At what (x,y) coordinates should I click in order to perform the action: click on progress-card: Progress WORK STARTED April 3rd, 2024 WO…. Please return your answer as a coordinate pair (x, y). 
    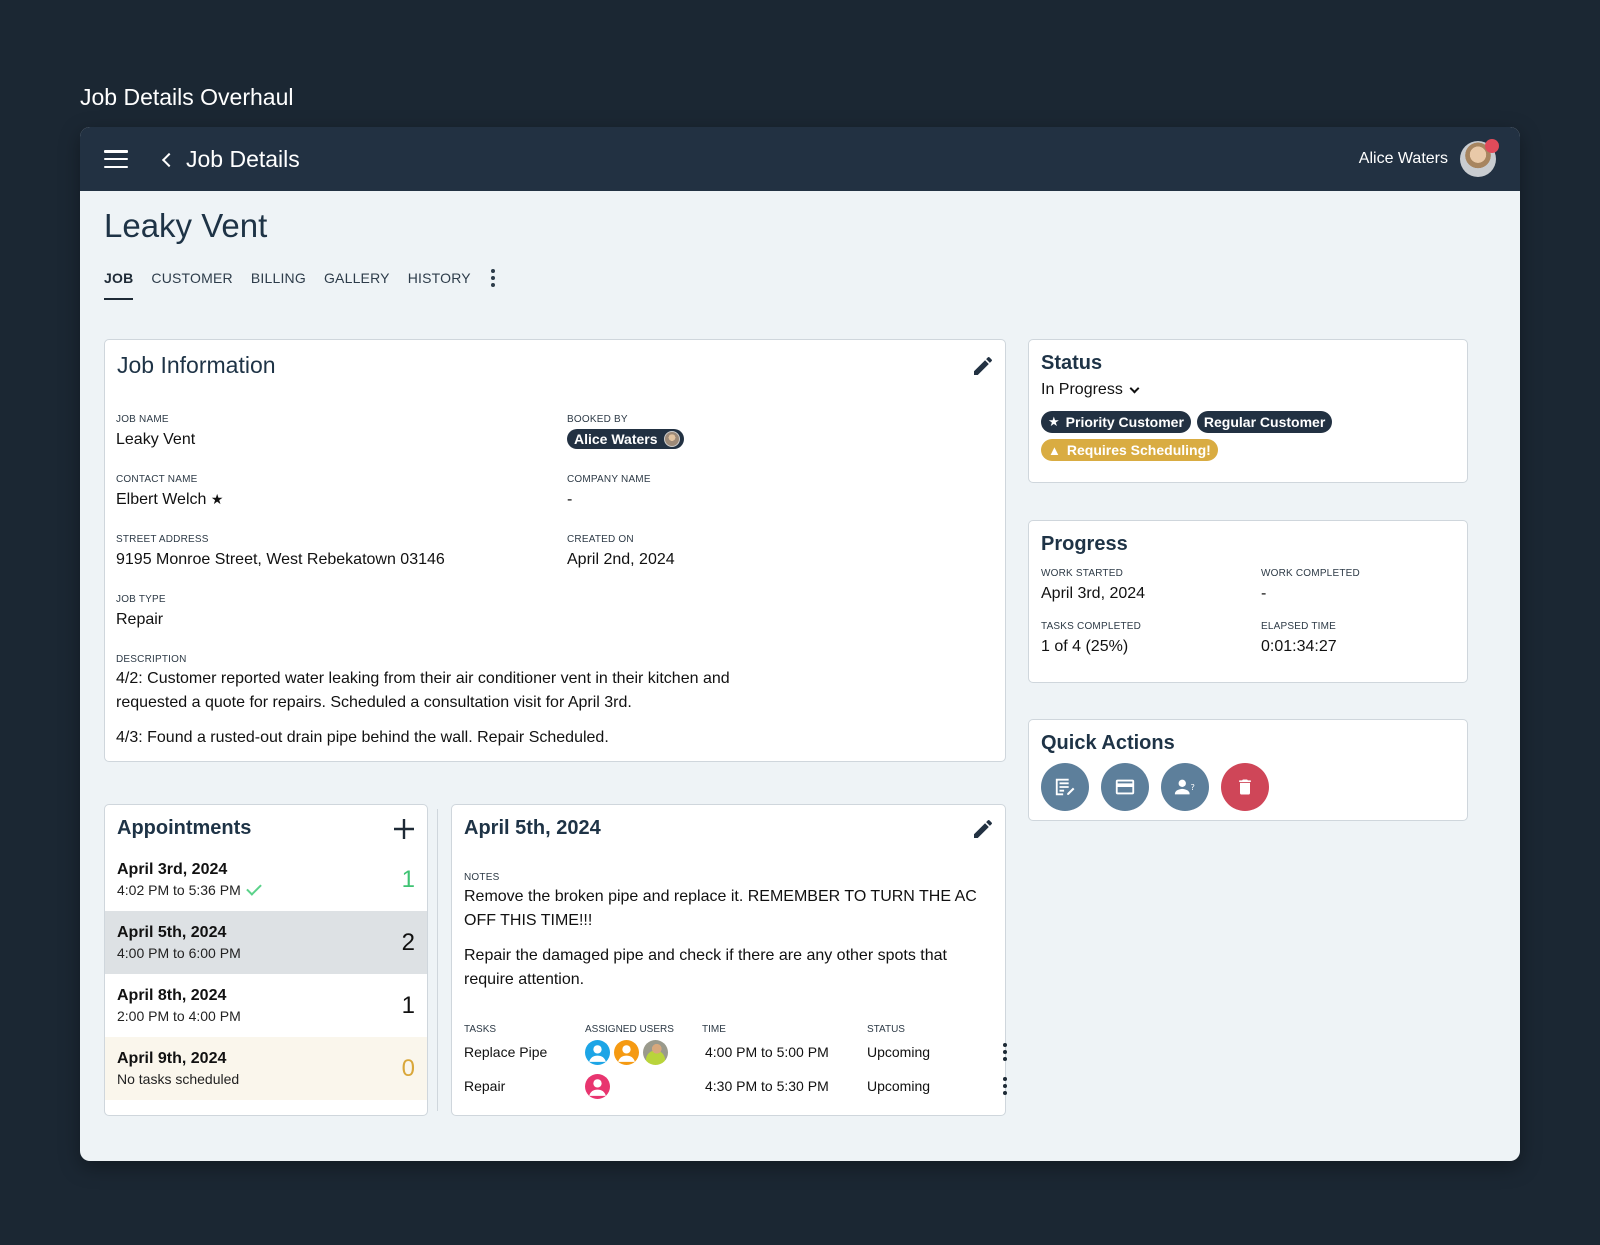
    Looking at the image, I should click on (1248, 601).